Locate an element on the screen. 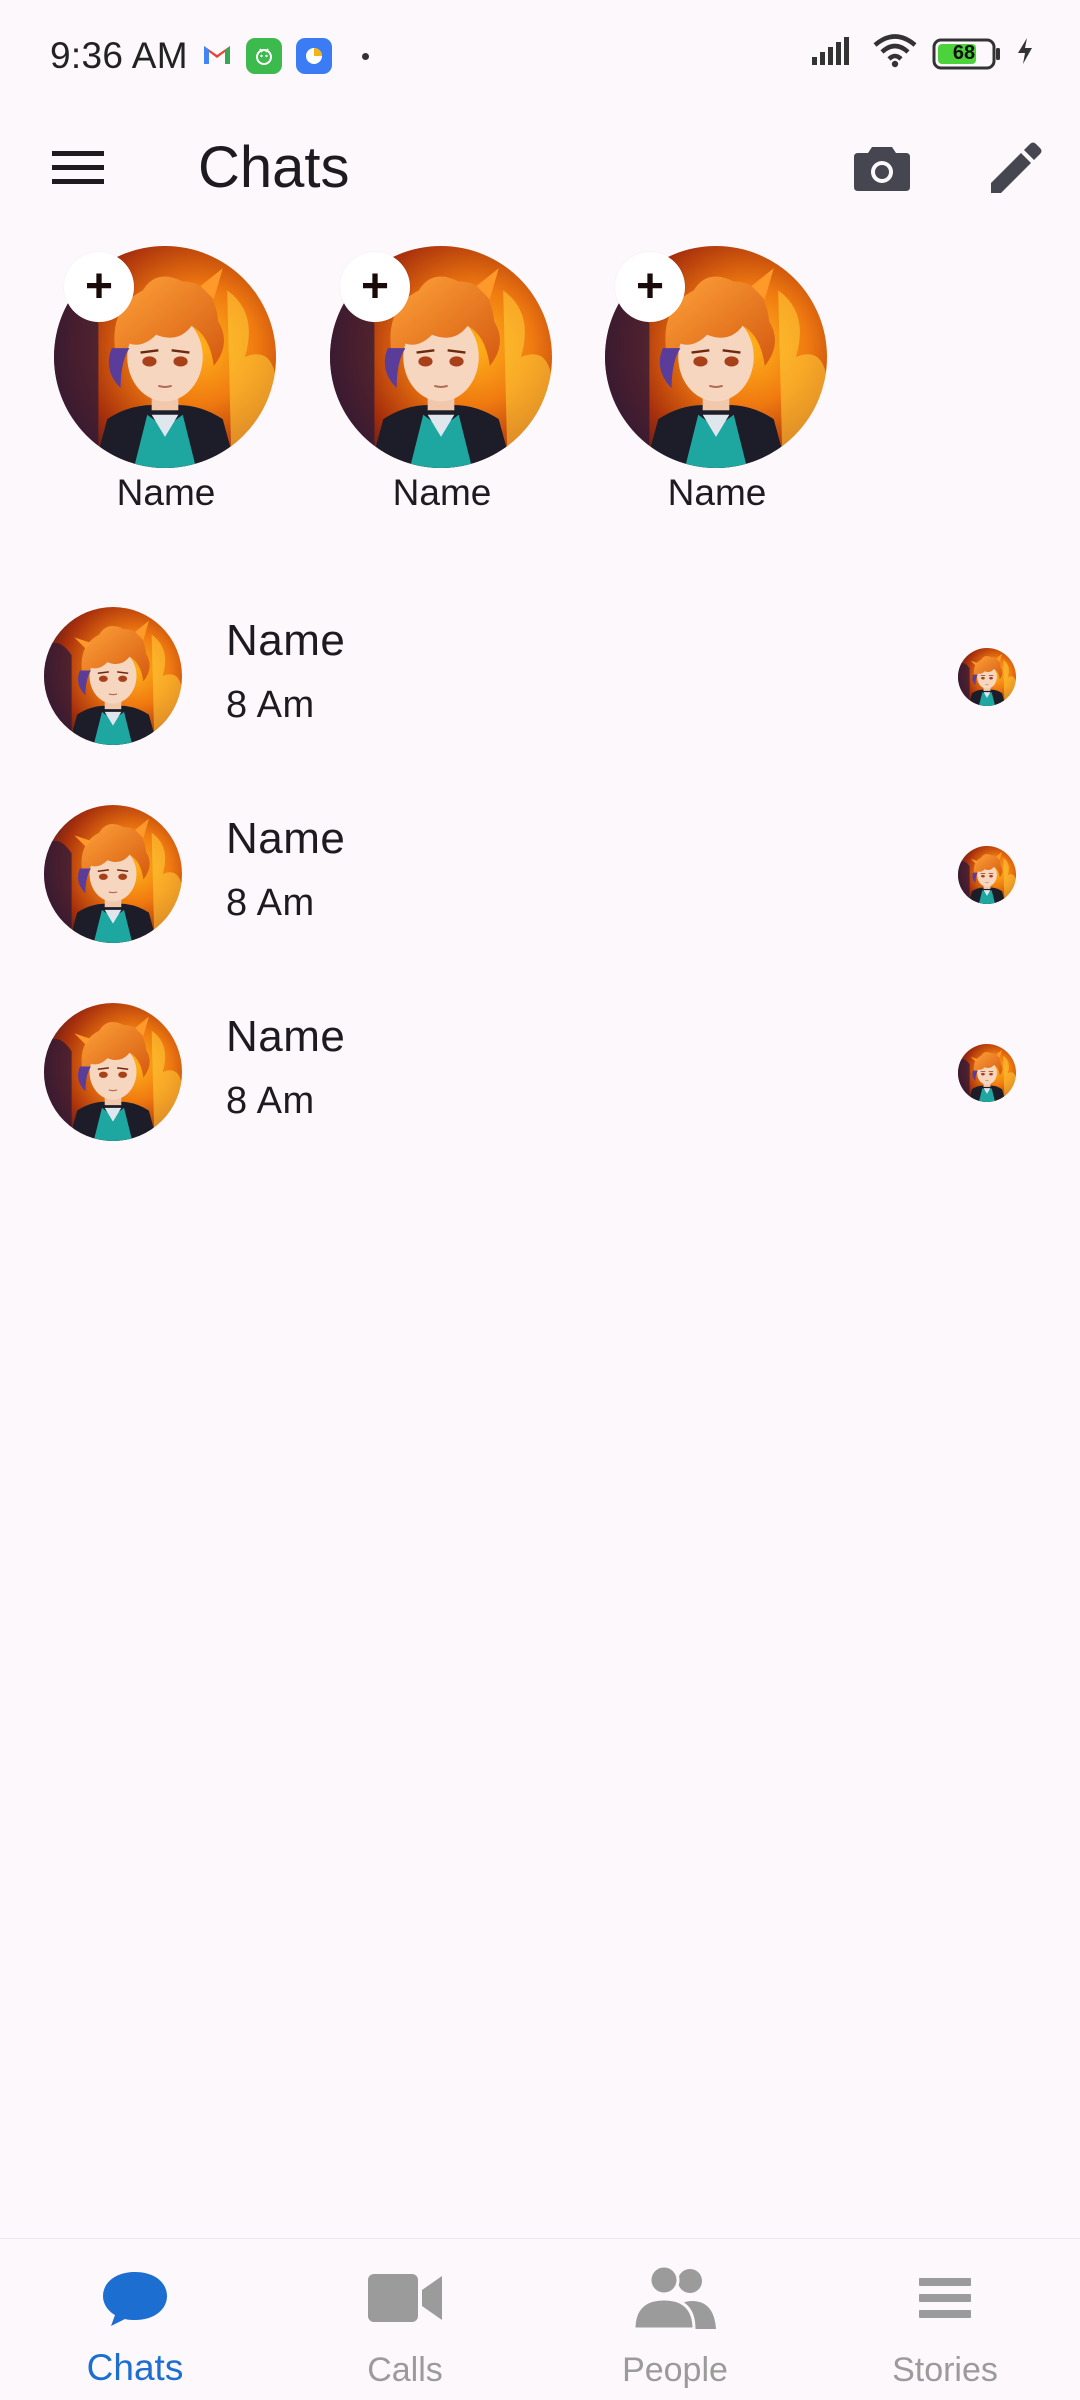 This screenshot has height=2400, width=1080. gmail-icon is located at coordinates (217, 56).